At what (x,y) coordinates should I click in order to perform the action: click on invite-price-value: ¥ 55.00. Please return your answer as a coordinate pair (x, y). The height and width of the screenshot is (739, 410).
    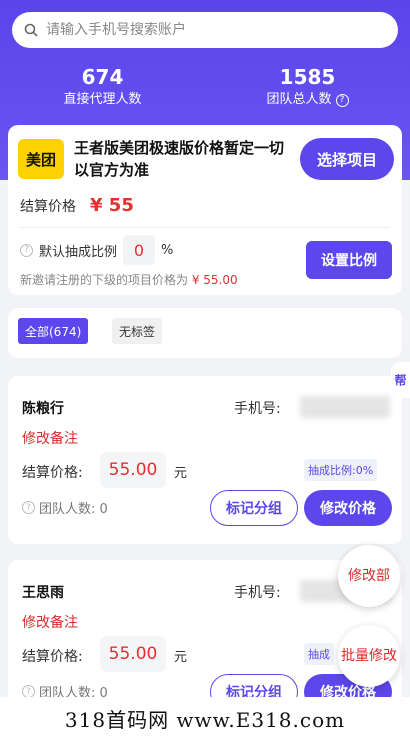
    Looking at the image, I should click on (214, 280).